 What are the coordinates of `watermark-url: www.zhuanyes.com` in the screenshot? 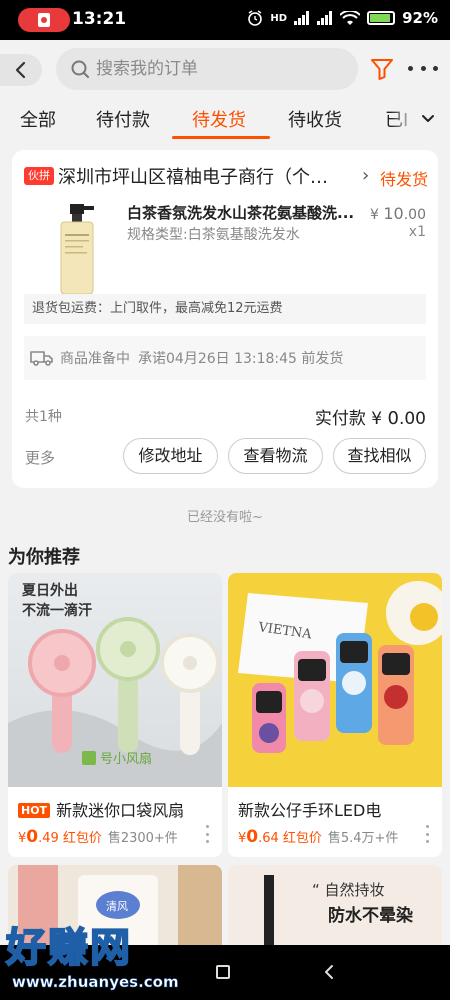 It's located at (95, 982).